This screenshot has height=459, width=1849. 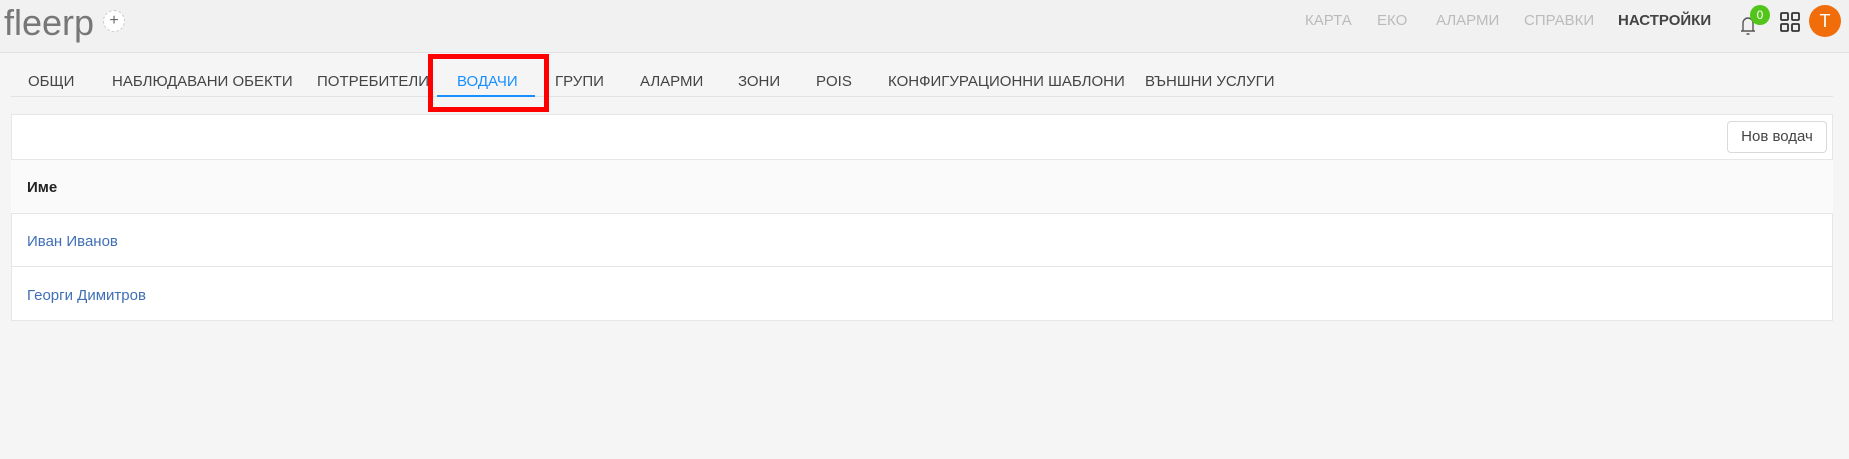 What do you see at coordinates (51, 81) in the screenshot?
I see `tab-general: ОБЩИ` at bounding box center [51, 81].